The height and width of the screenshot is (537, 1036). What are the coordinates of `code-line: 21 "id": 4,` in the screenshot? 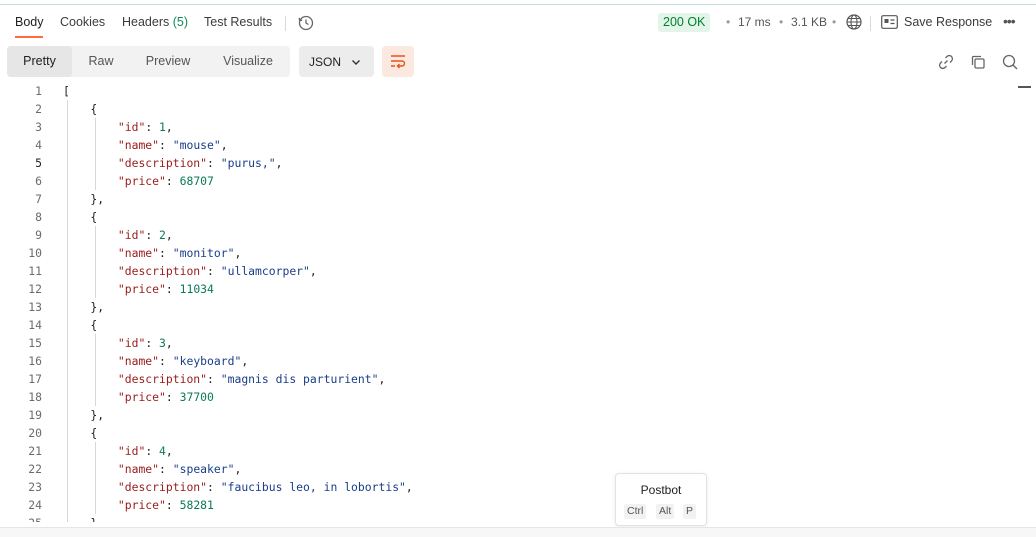 It's located at (508, 451).